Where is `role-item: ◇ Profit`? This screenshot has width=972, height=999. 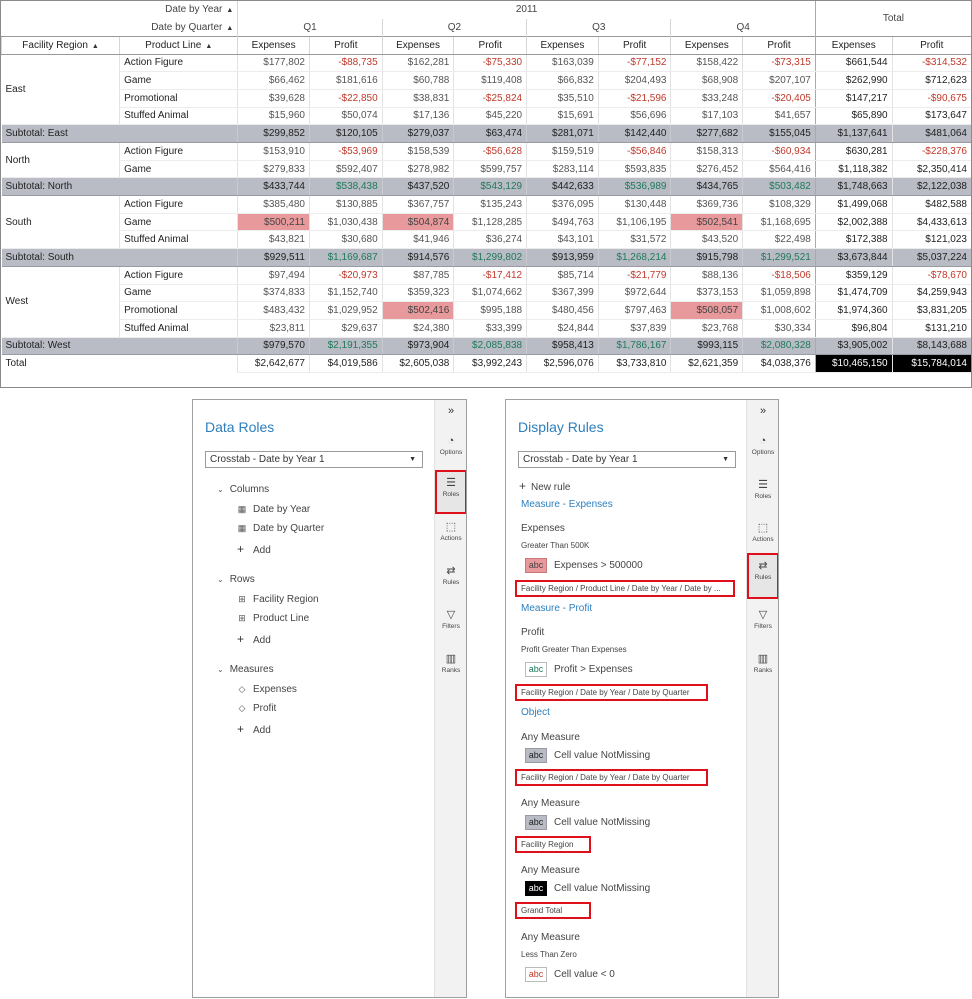 role-item: ◇ Profit is located at coordinates (257, 708).